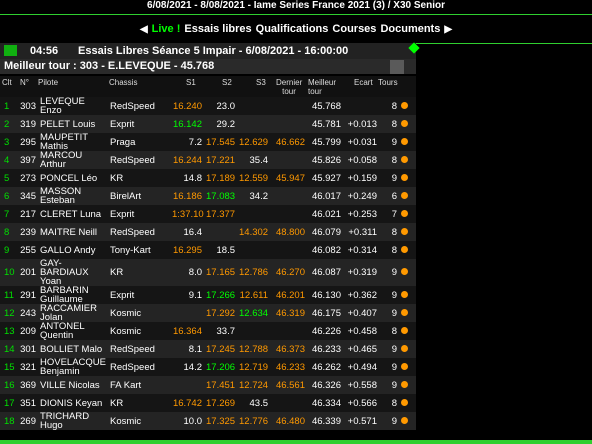 The width and height of the screenshot is (592, 444). What do you see at coordinates (64, 272) in the screenshot?
I see `cell-pilot: GAY-BARDIAUX Yoan` at bounding box center [64, 272].